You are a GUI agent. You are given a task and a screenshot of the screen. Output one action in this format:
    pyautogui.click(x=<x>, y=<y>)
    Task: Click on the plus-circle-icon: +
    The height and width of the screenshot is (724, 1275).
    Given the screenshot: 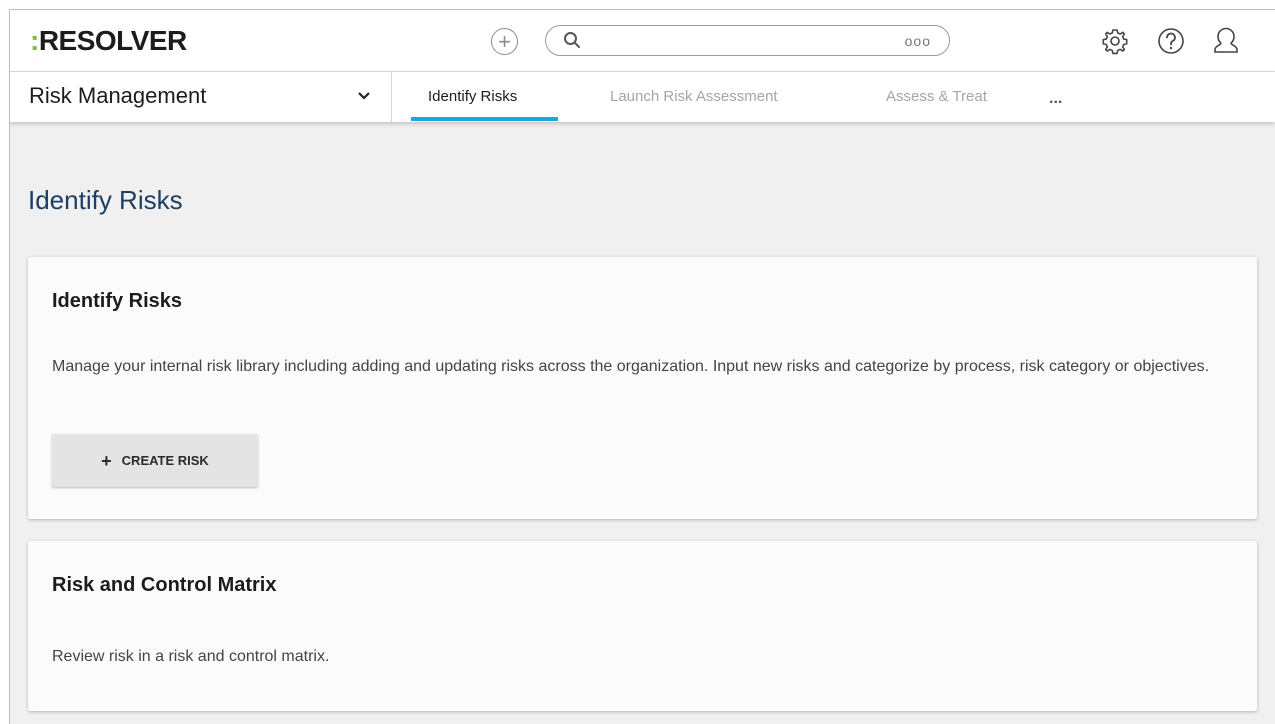 What is the action you would take?
    pyautogui.click(x=504, y=41)
    